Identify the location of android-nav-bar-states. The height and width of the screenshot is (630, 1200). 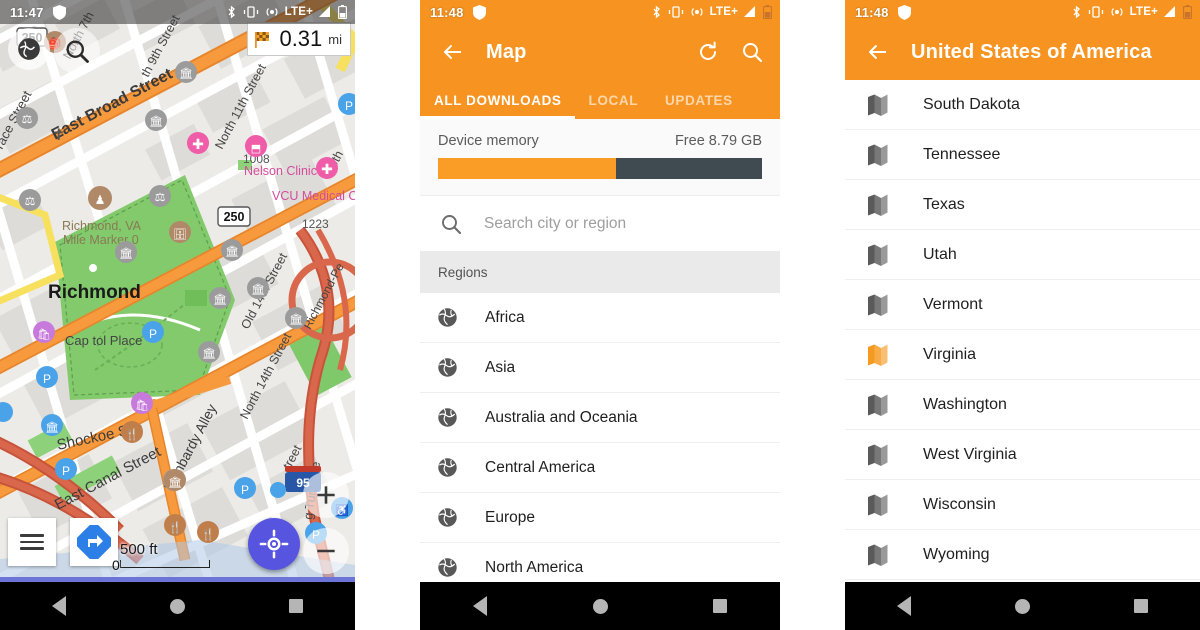
(1022, 606).